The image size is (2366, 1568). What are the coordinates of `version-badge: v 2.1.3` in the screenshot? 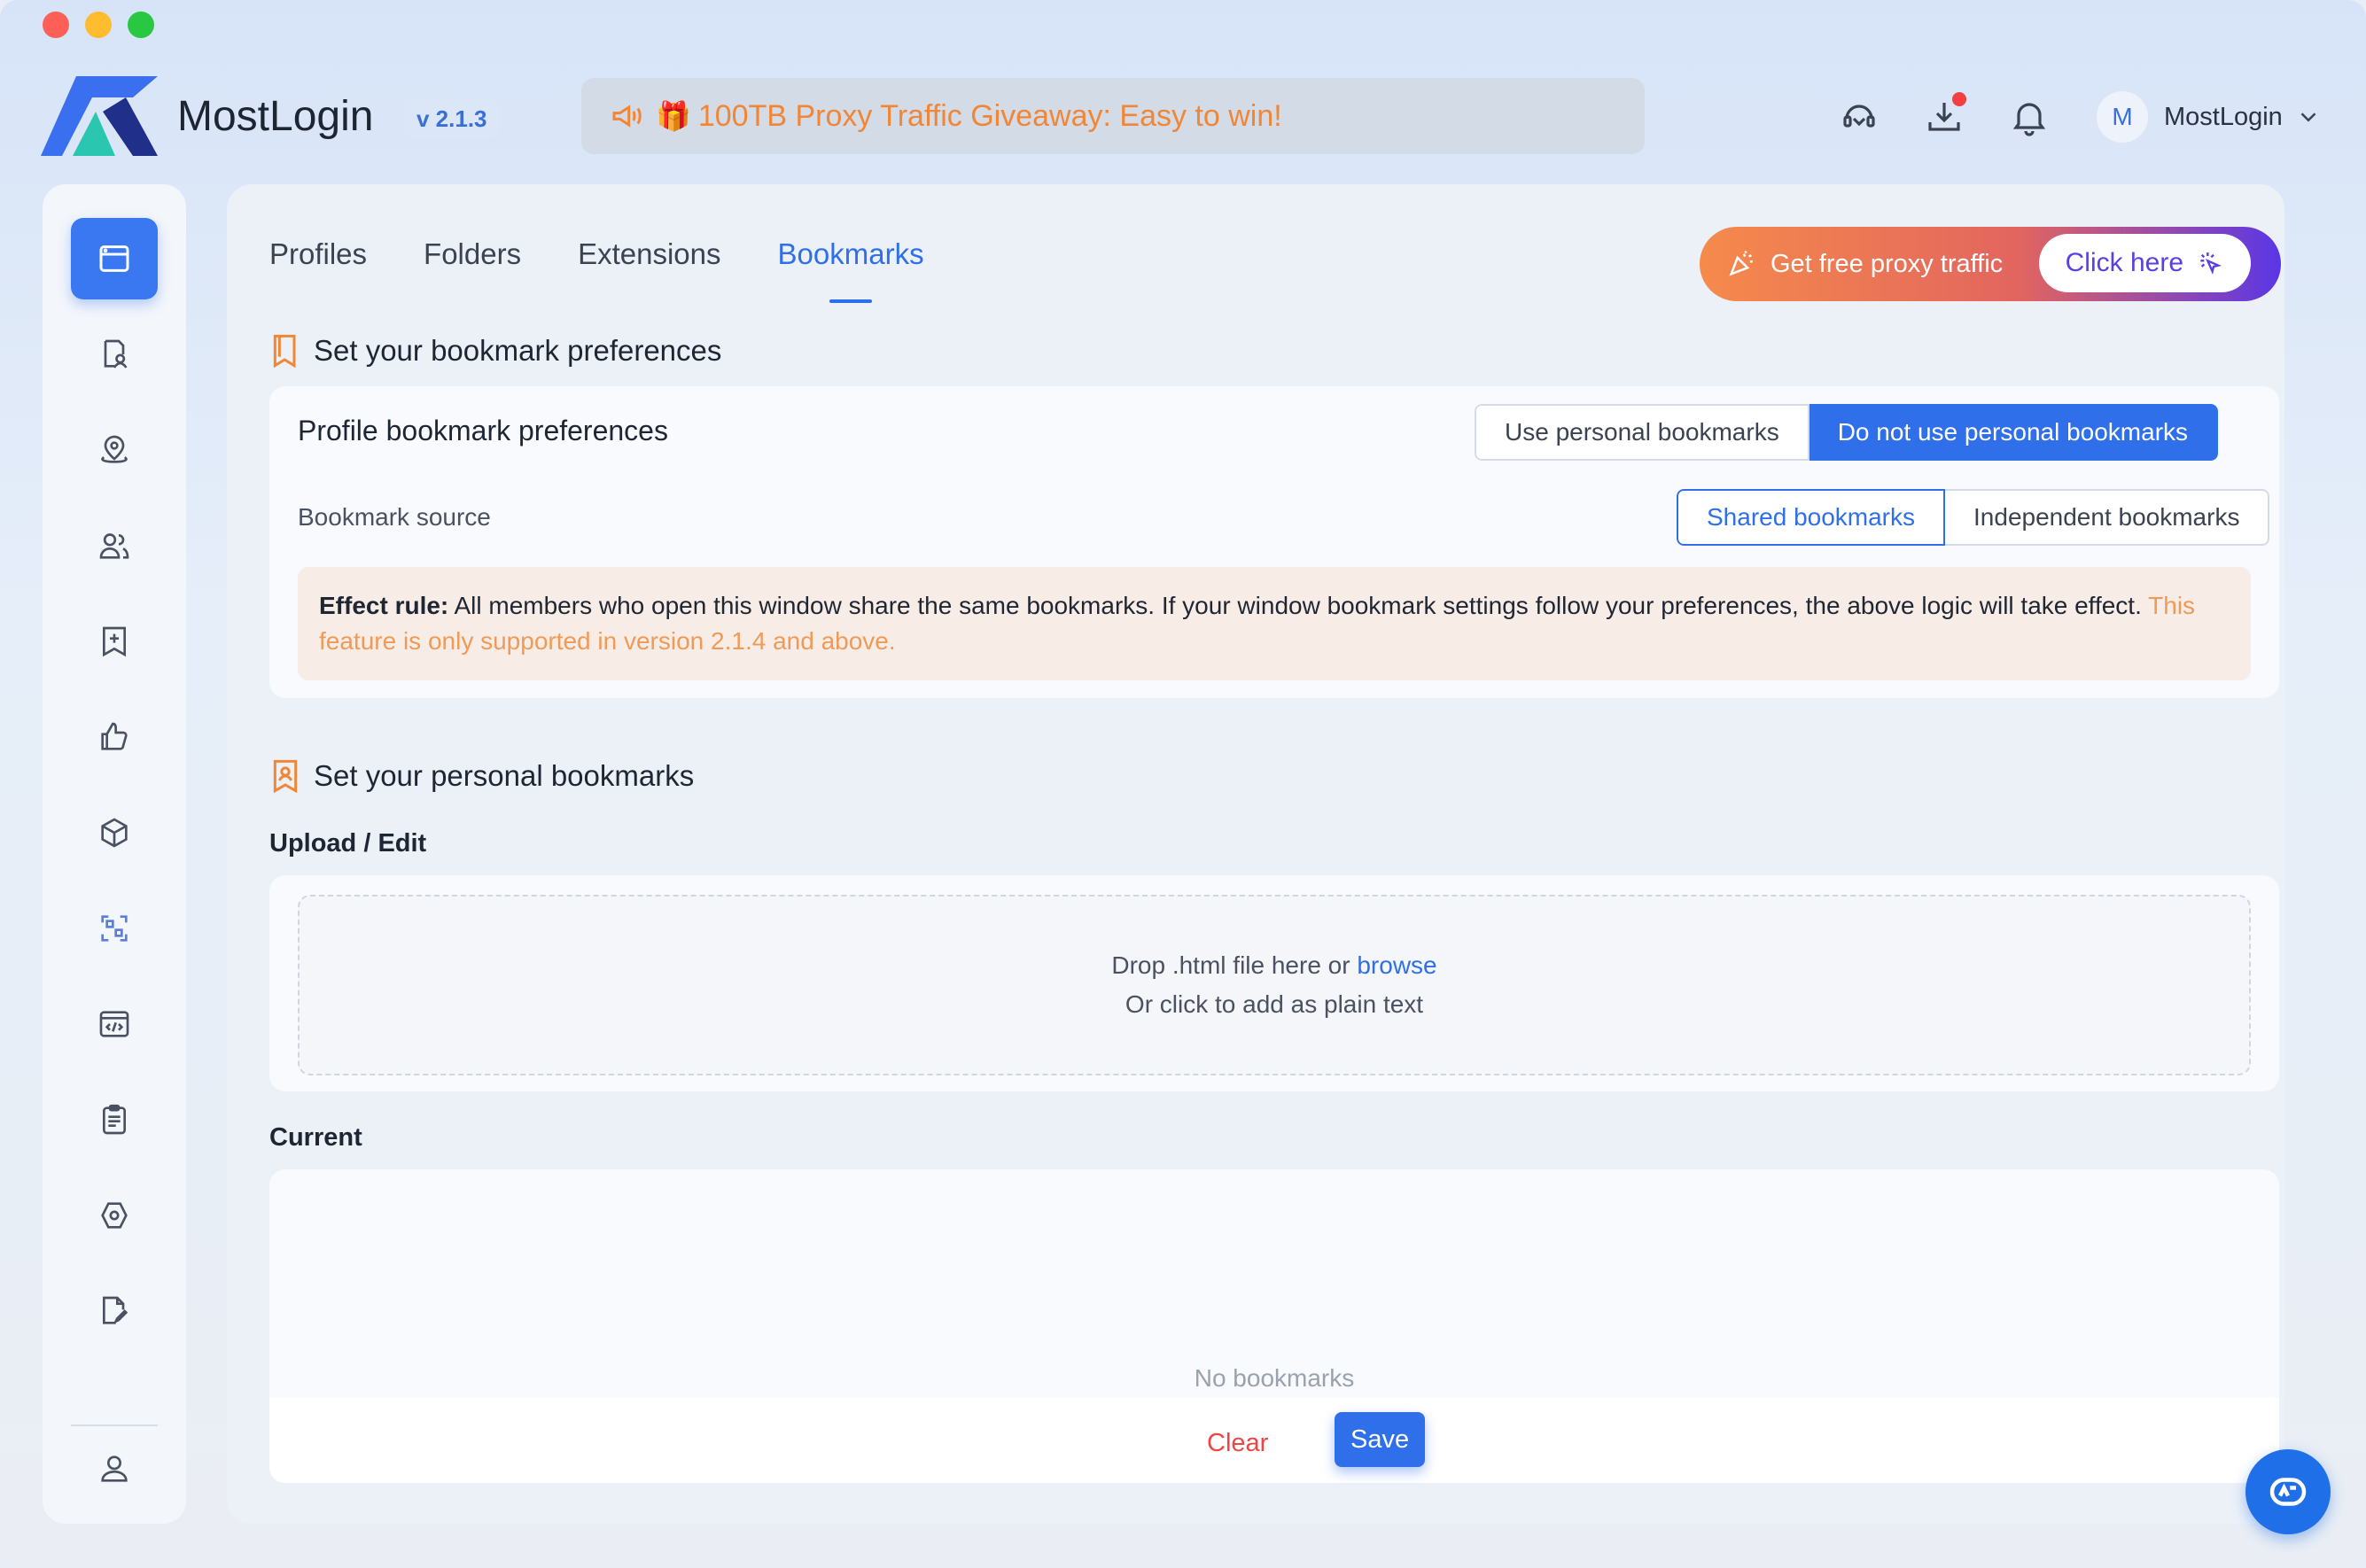 It's located at (452, 118).